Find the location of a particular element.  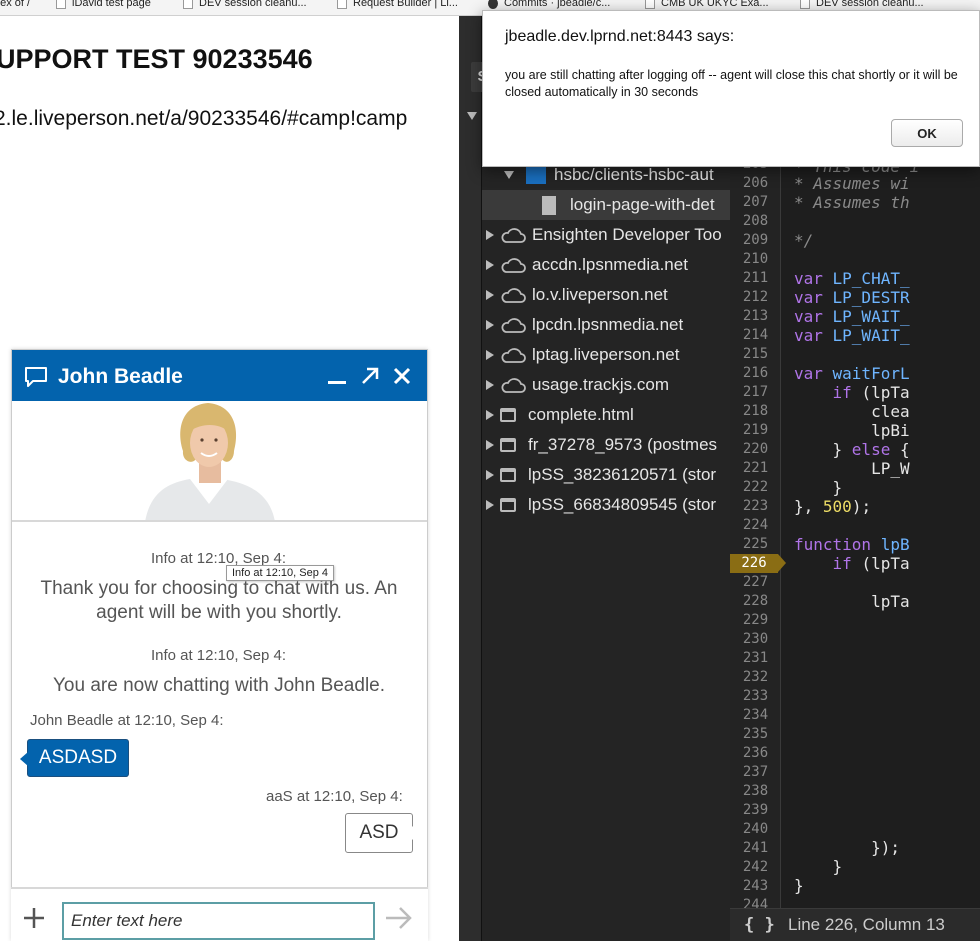

tree-item-label: Ensighten Developer Too is located at coordinates (627, 234).